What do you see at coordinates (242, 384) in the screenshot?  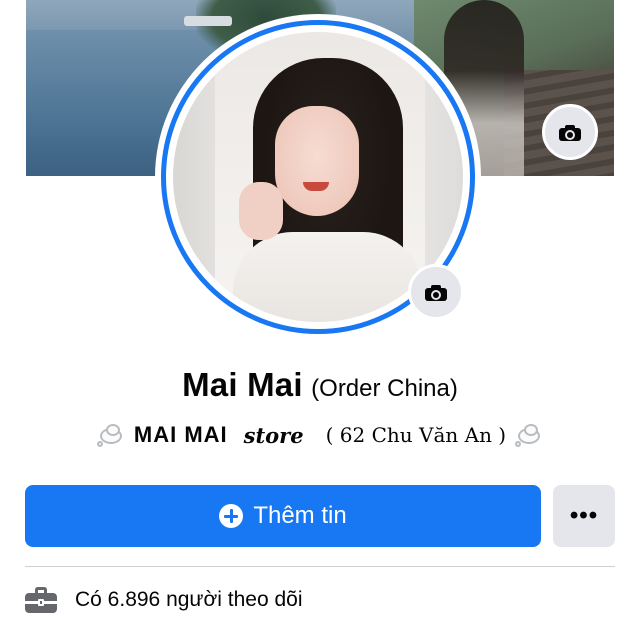 I see `profile-name-main: Mai Mai` at bounding box center [242, 384].